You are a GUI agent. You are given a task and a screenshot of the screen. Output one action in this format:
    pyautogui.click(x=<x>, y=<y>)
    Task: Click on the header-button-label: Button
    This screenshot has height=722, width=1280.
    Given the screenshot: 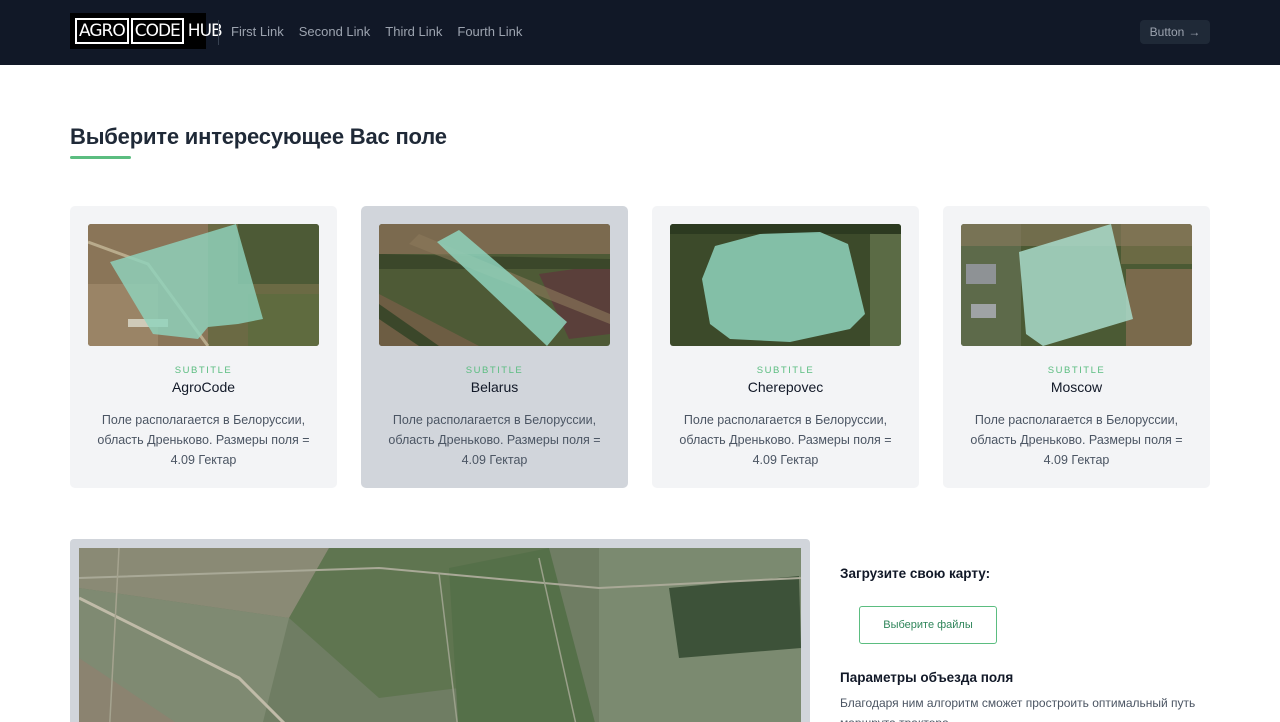 What is the action you would take?
    pyautogui.click(x=1167, y=32)
    